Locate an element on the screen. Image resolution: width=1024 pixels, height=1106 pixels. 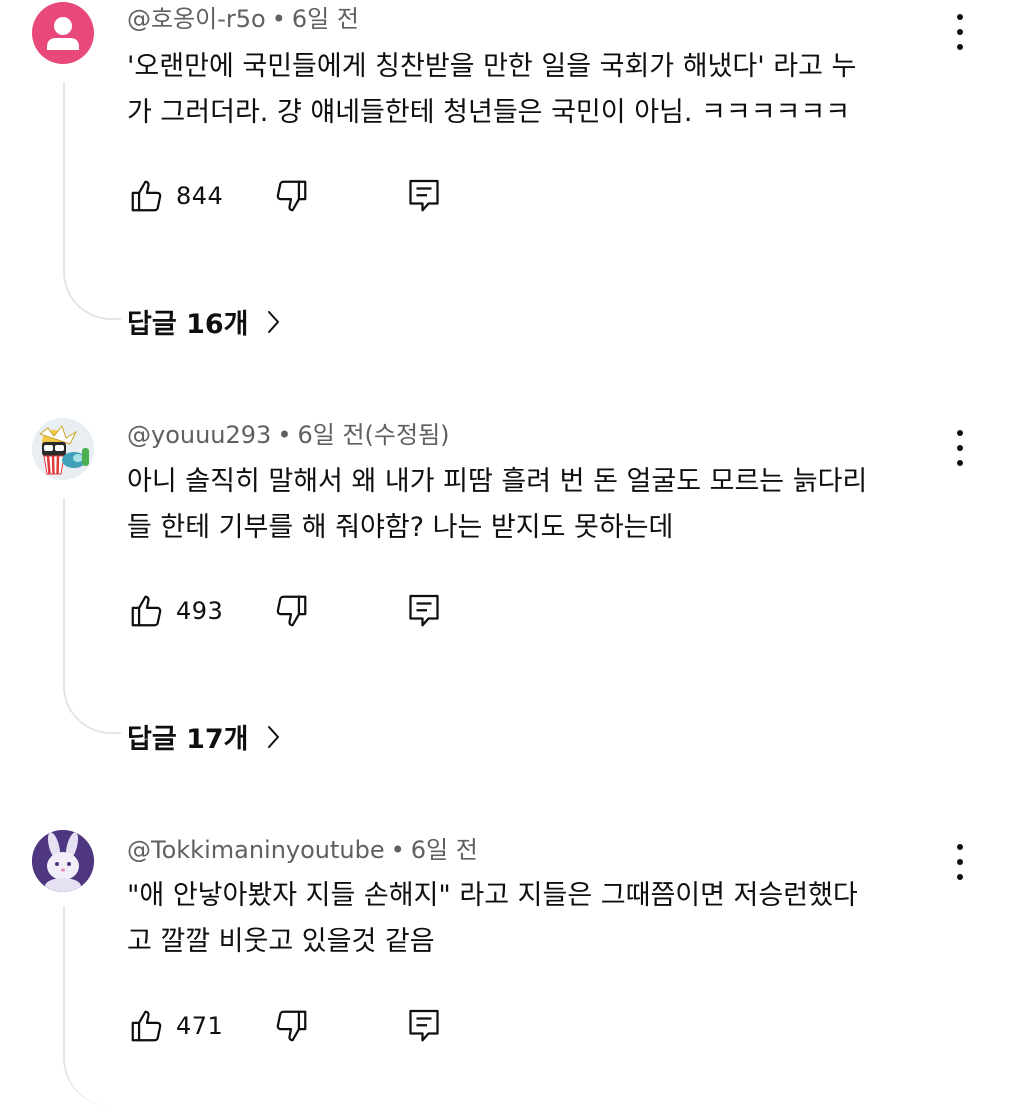
like-button: 471 is located at coordinates (175, 1026).